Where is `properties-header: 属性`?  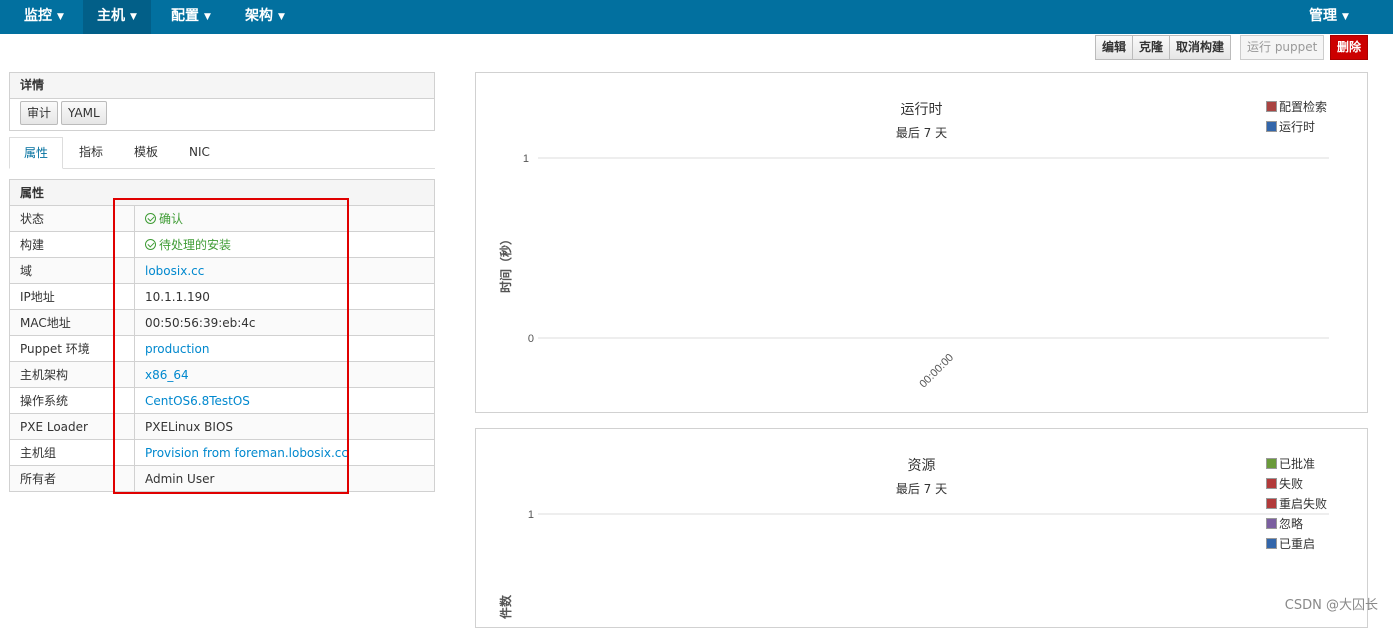
properties-header: 属性 is located at coordinates (222, 192).